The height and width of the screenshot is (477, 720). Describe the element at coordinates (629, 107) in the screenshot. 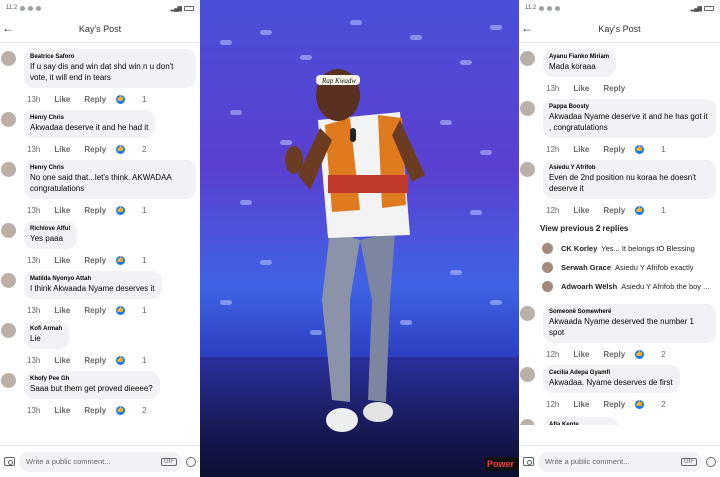

I see `commenter-name: Pappa Boosty` at that location.